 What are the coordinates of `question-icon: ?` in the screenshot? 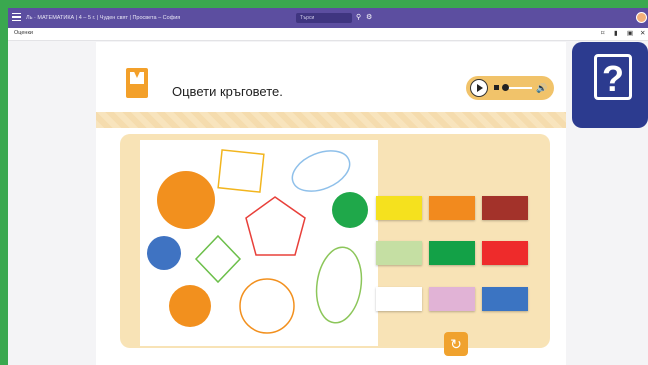 It's located at (613, 77).